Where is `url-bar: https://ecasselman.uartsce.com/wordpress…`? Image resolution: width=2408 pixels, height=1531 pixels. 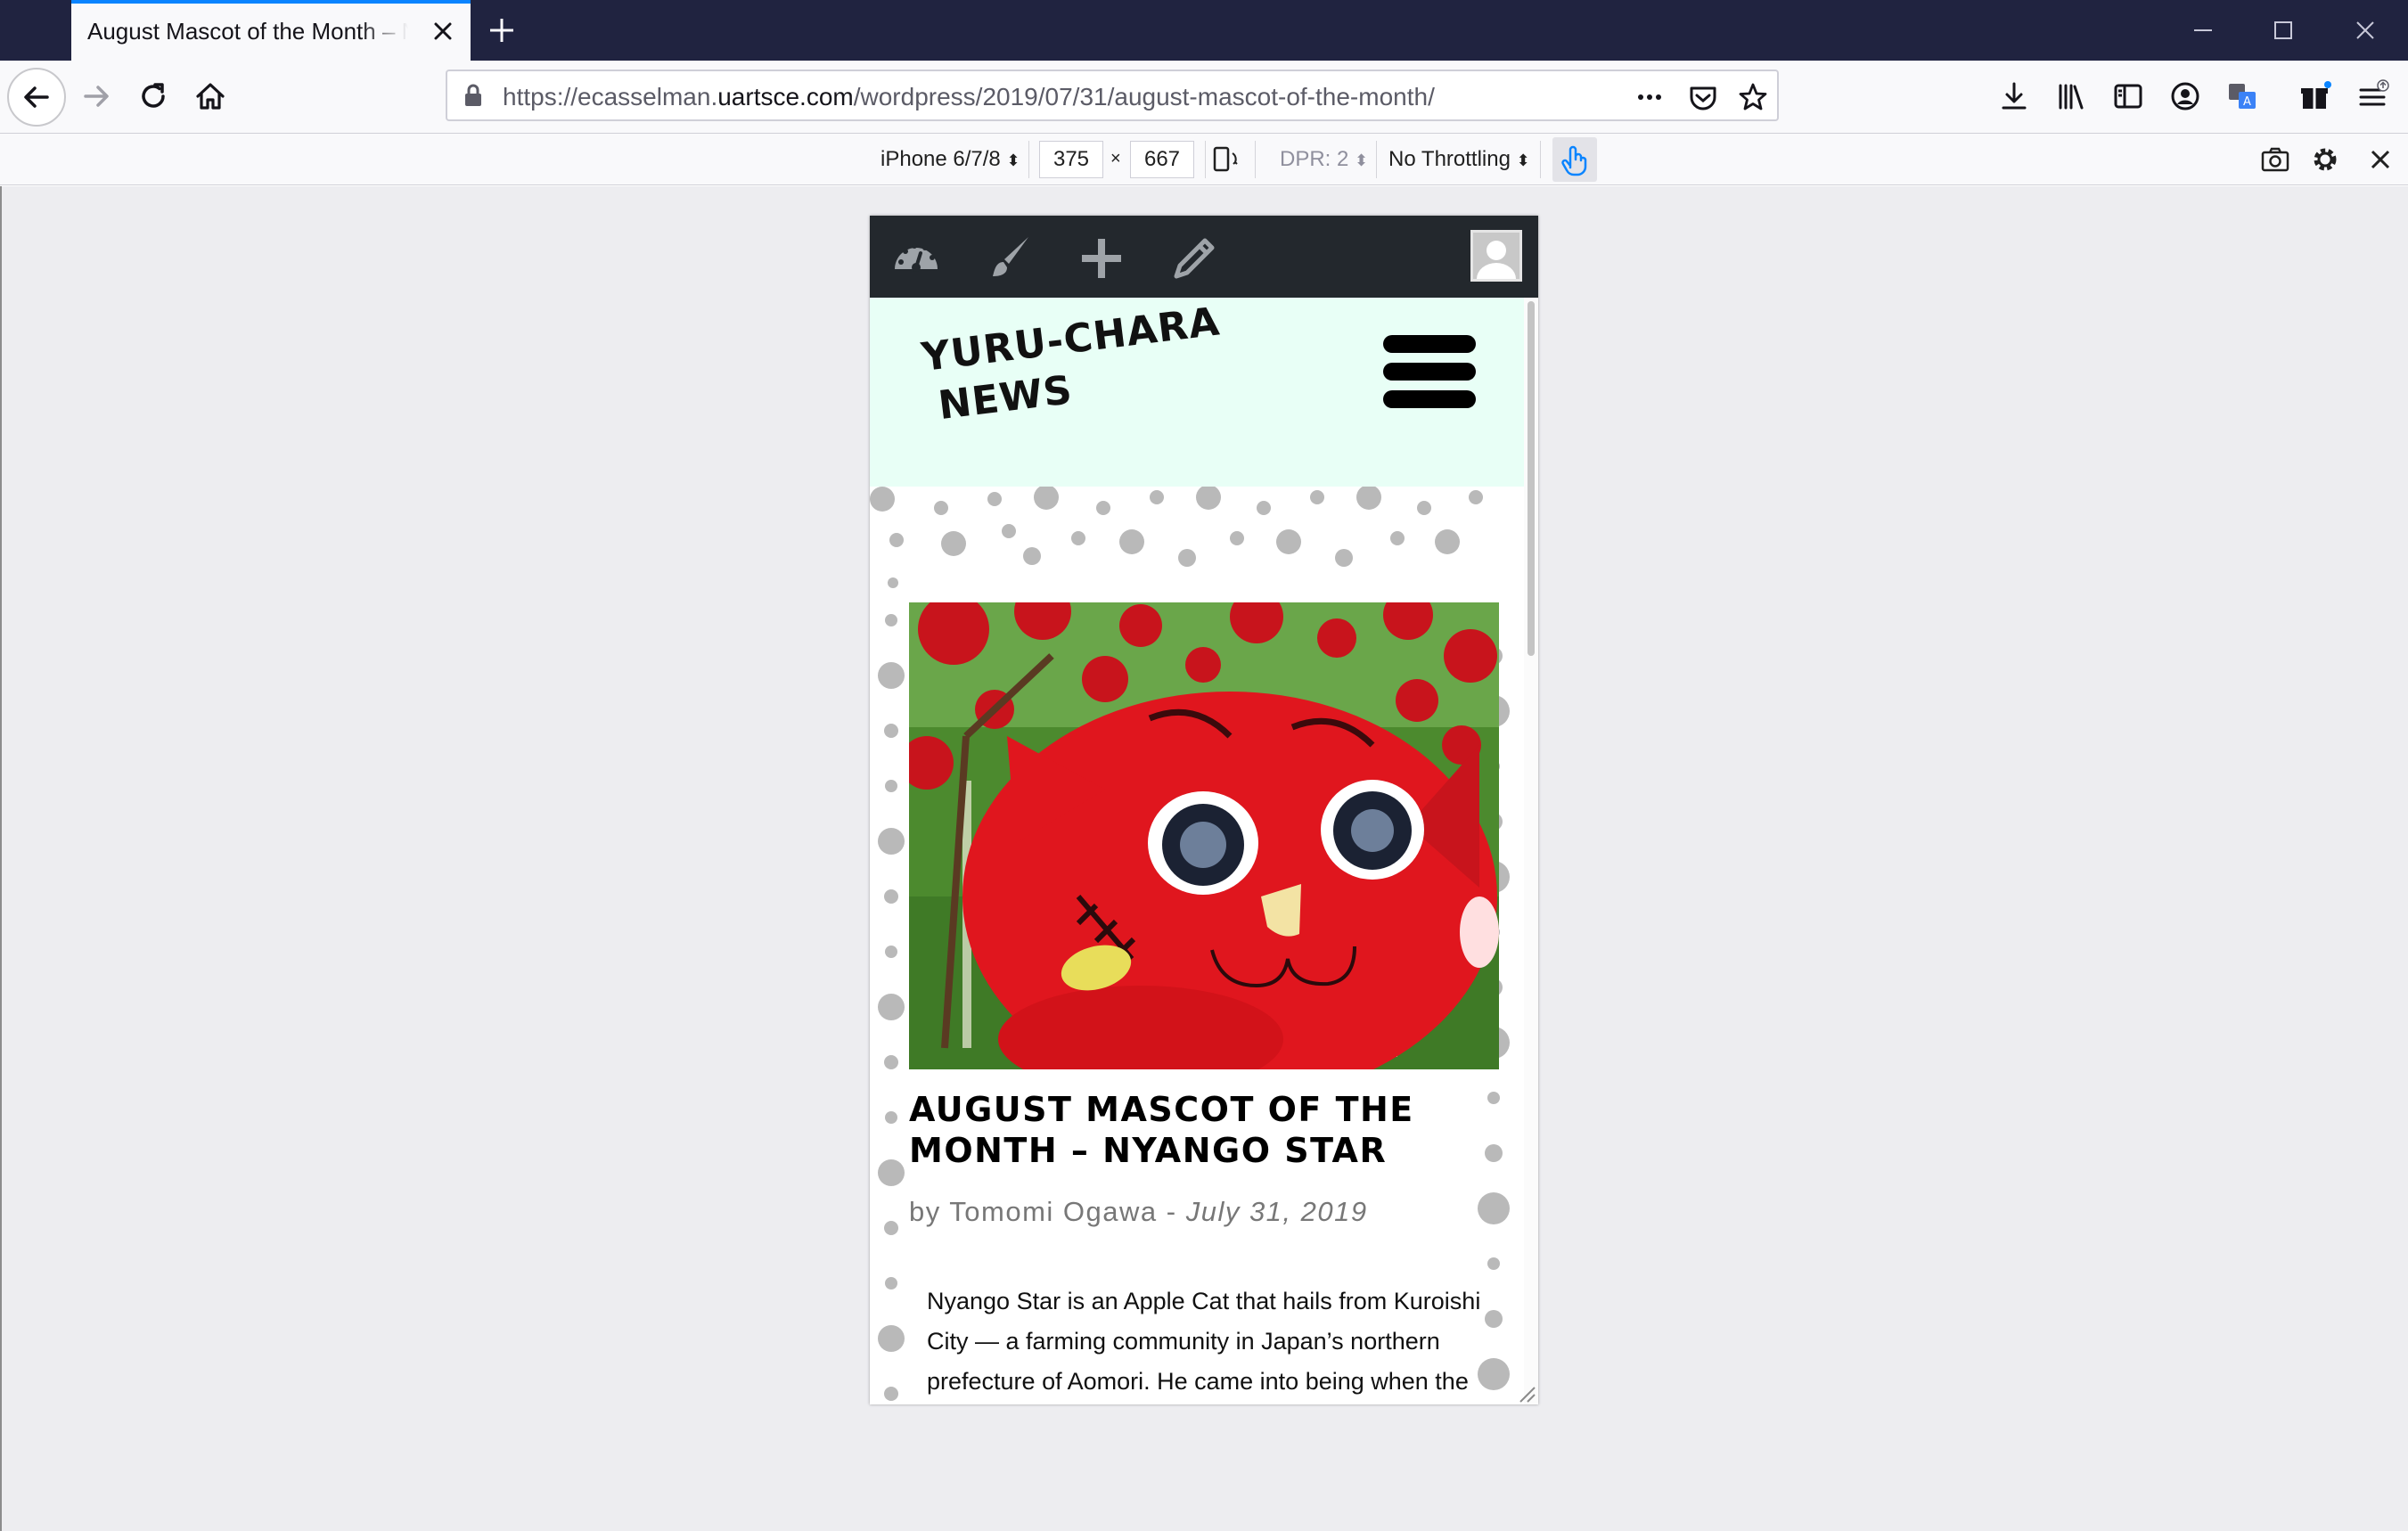
url-bar: https://ecasselman.uartsce.com/wordpress… is located at coordinates (1112, 95).